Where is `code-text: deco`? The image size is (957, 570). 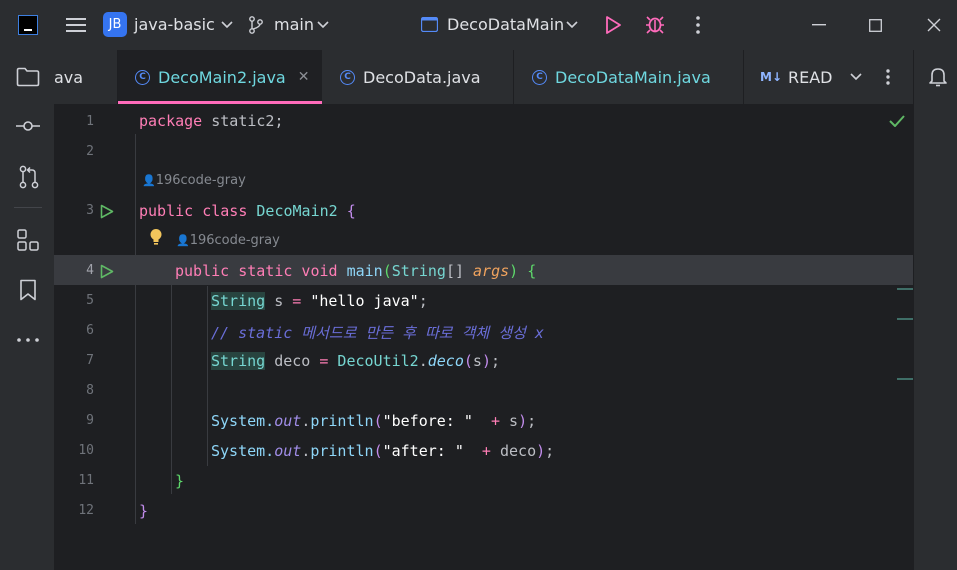 code-text: deco is located at coordinates (292, 361).